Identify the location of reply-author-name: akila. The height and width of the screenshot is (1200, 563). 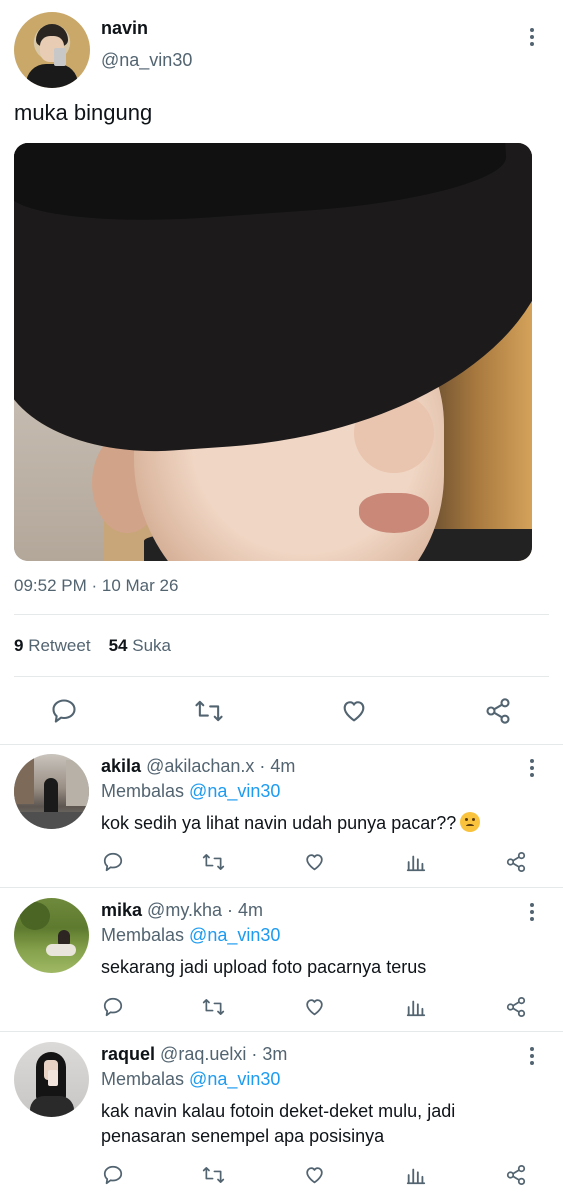
(121, 766).